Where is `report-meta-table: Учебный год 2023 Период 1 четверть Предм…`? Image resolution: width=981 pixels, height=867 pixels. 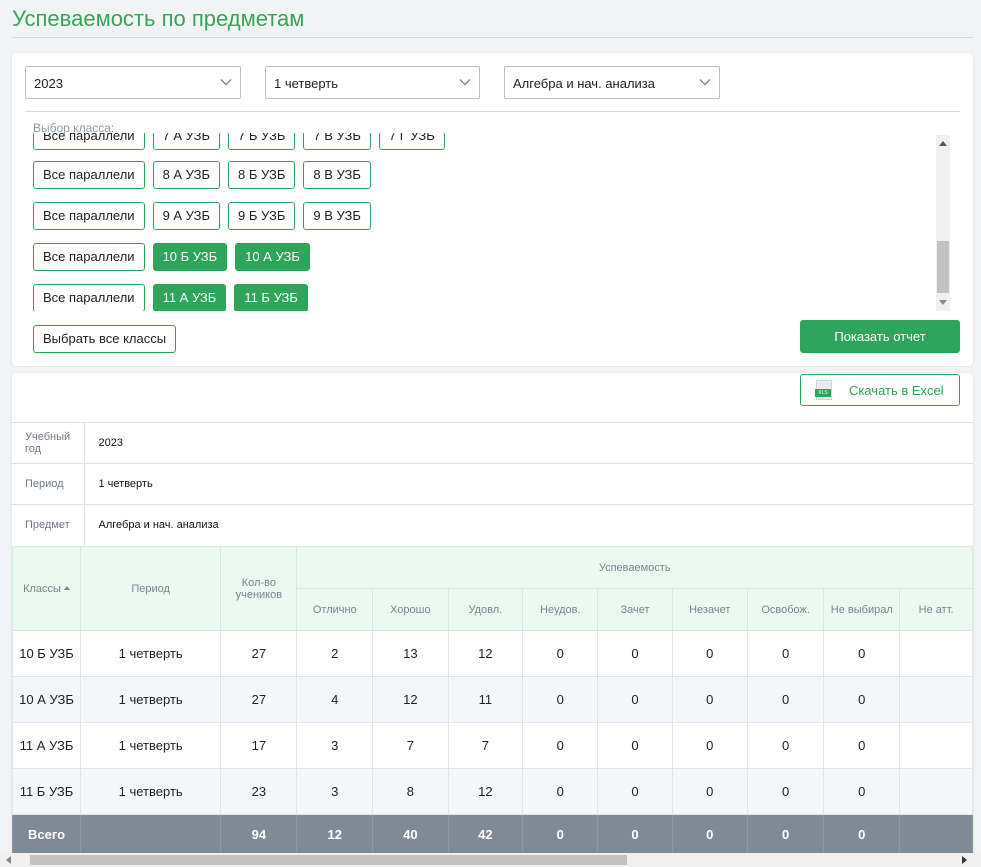 report-meta-table: Учебный год 2023 Период 1 четверть Предм… is located at coordinates (492, 484).